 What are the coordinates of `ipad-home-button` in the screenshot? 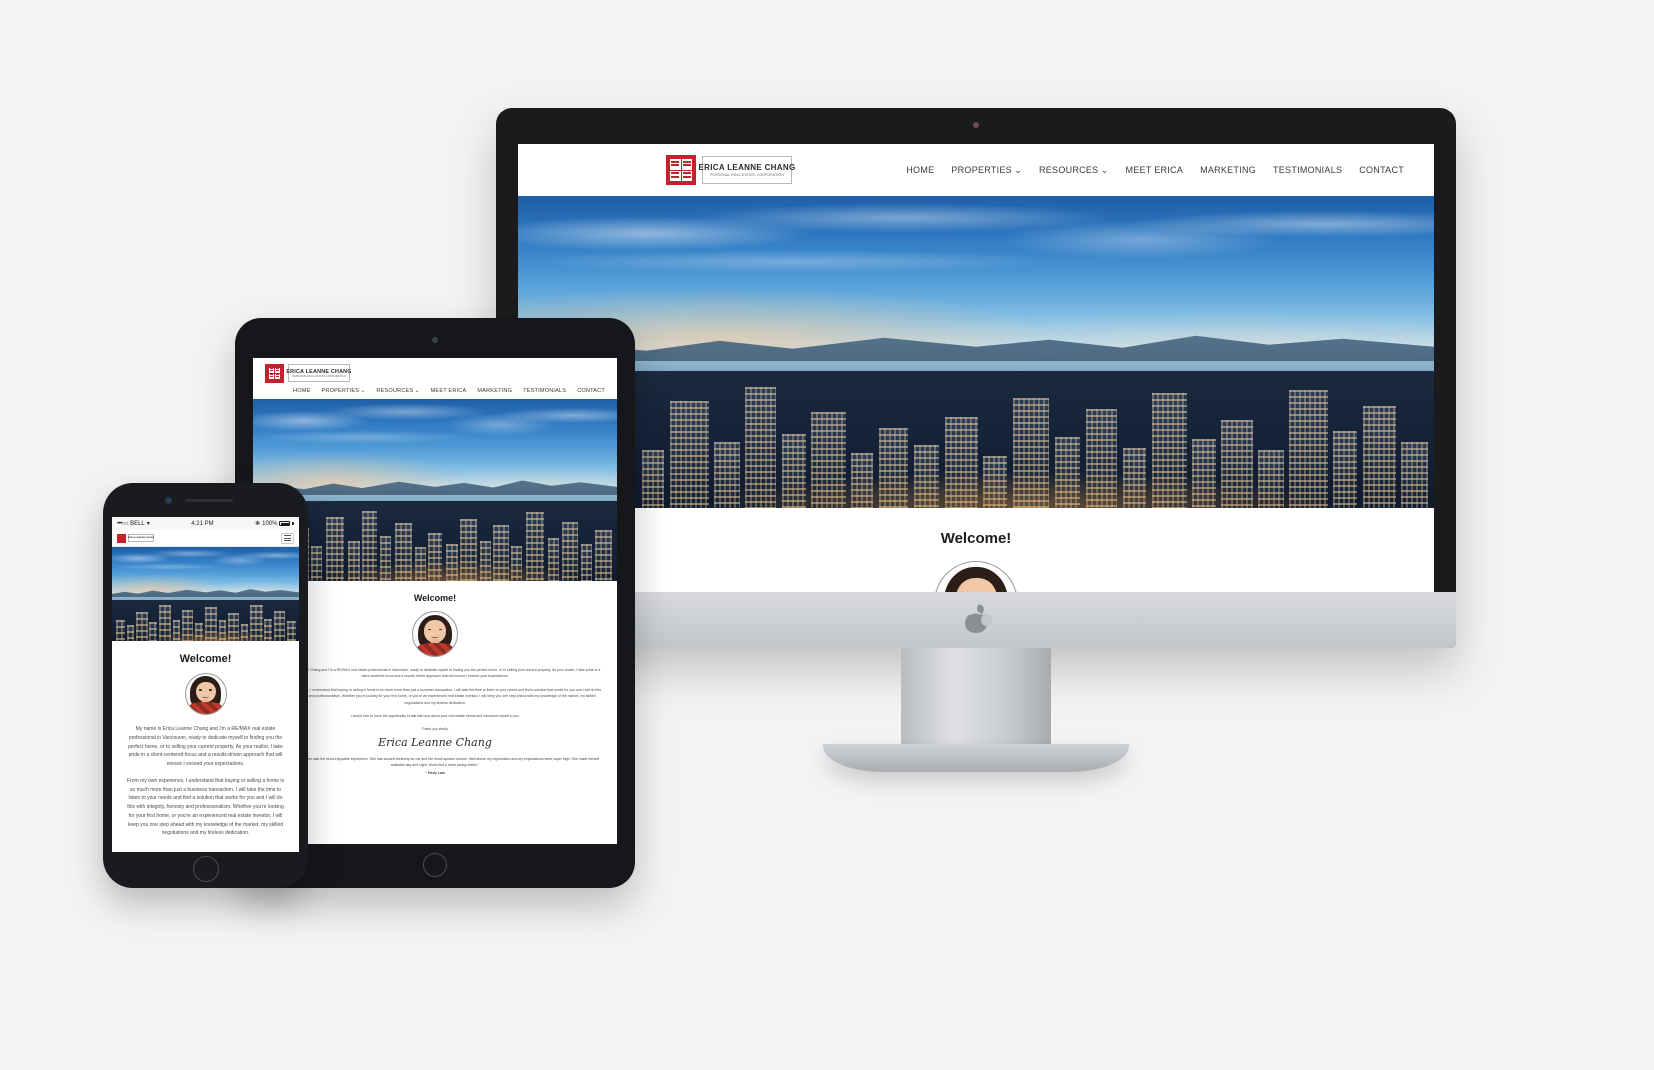 It's located at (435, 865).